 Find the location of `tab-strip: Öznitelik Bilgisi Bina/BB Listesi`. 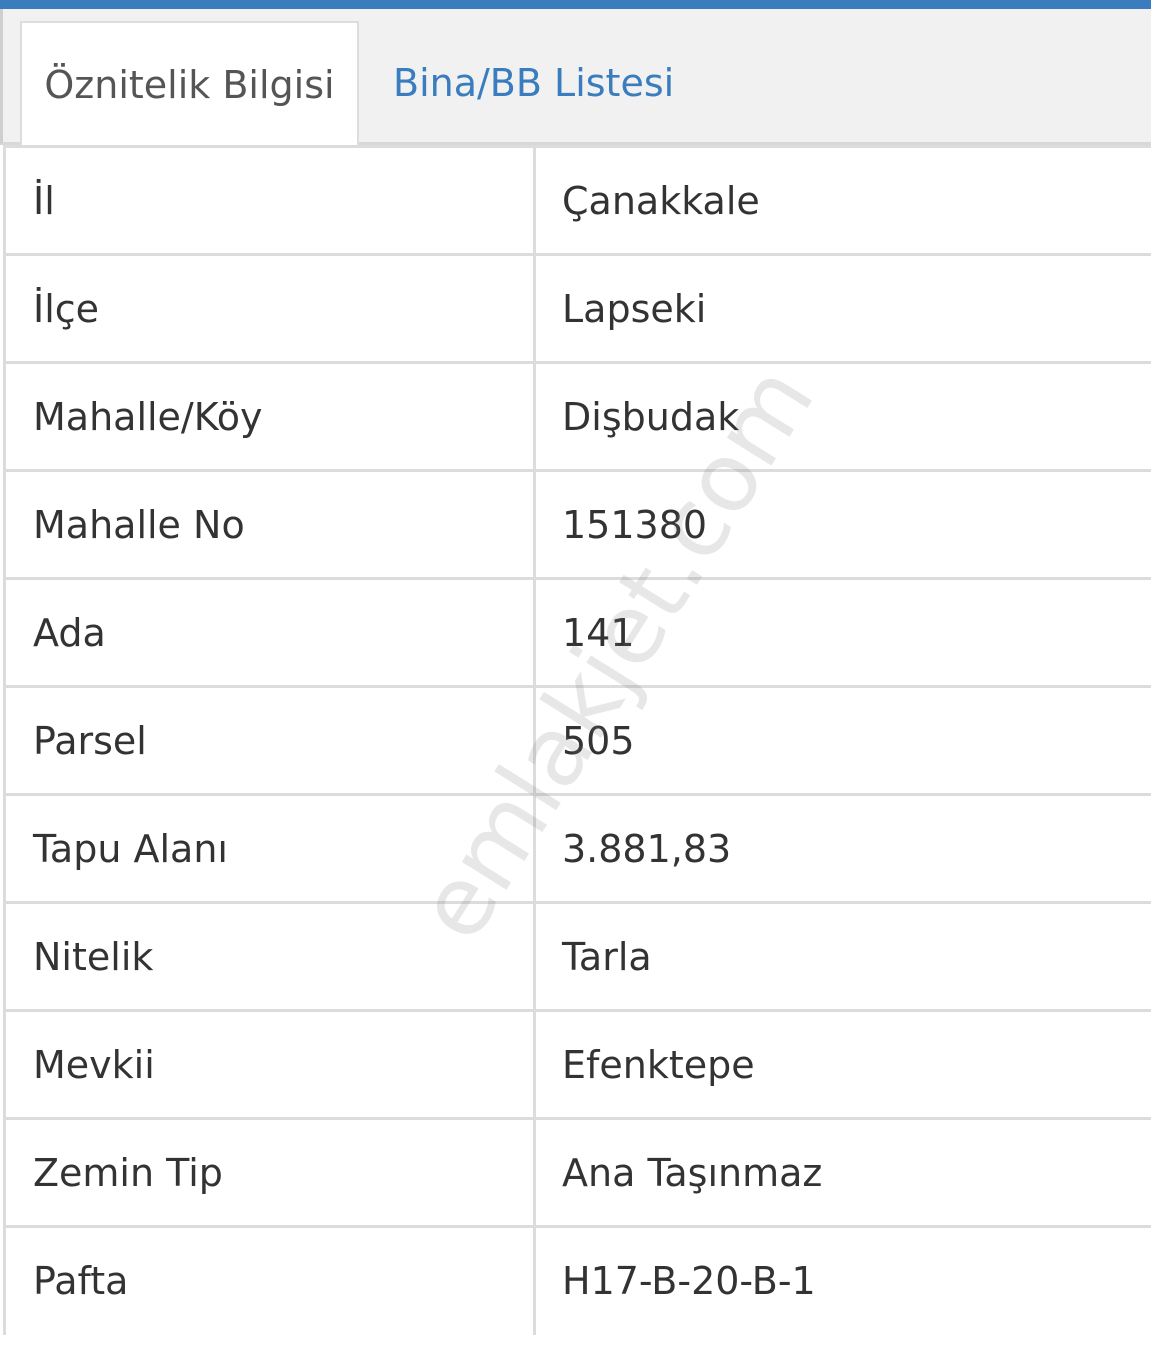

tab-strip: Öznitelik Bilgisi Bina/BB Listesi is located at coordinates (575, 78).